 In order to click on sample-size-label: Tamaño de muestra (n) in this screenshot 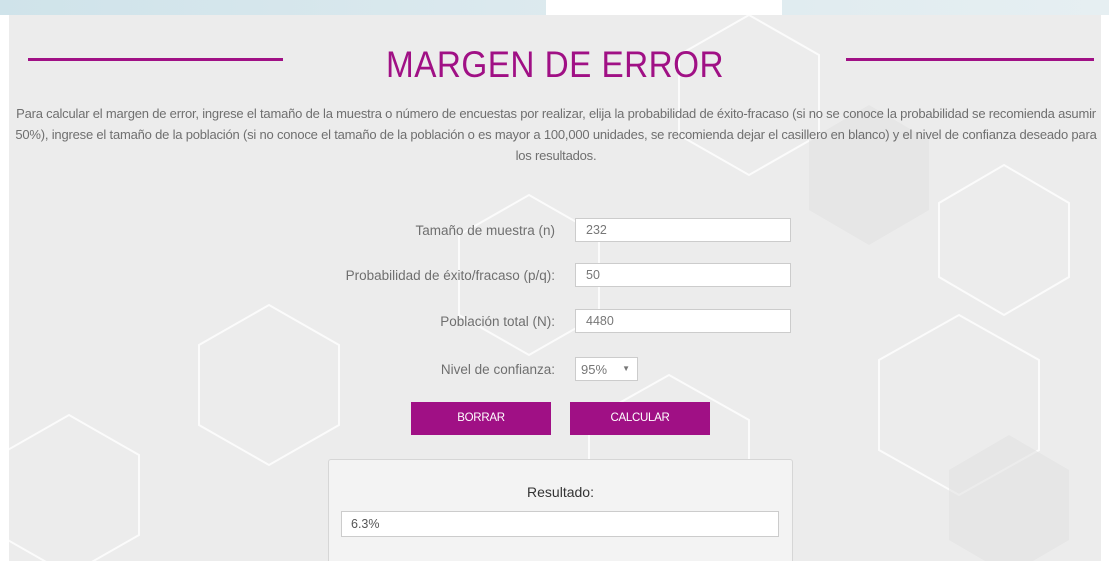, I will do `click(485, 230)`.